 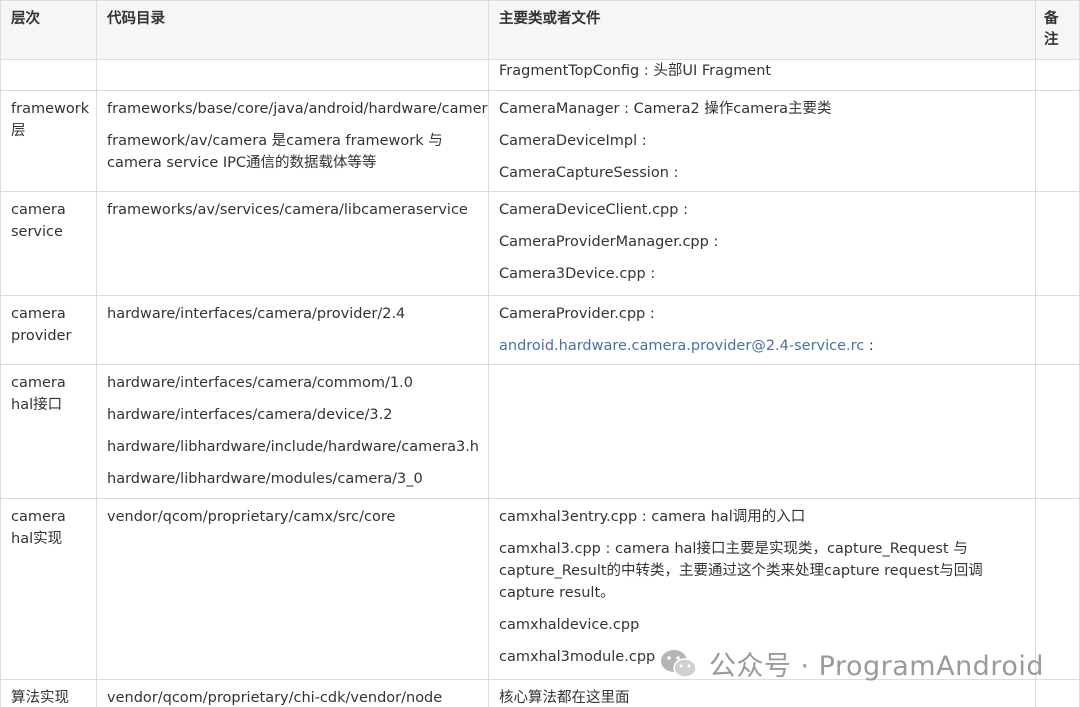 What do you see at coordinates (564, 698) in the screenshot?
I see `file-entry: 核心算法都在这里面` at bounding box center [564, 698].